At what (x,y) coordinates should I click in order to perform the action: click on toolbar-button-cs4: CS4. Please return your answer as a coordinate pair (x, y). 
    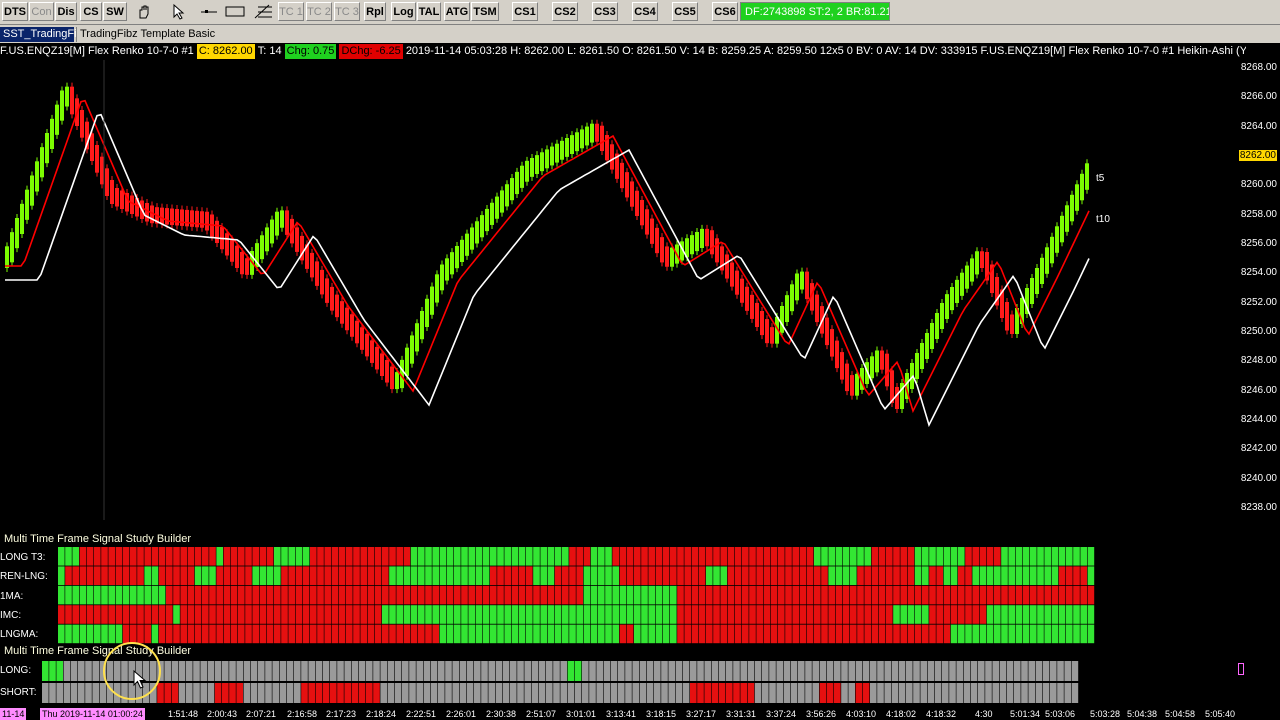
    Looking at the image, I should click on (645, 11).